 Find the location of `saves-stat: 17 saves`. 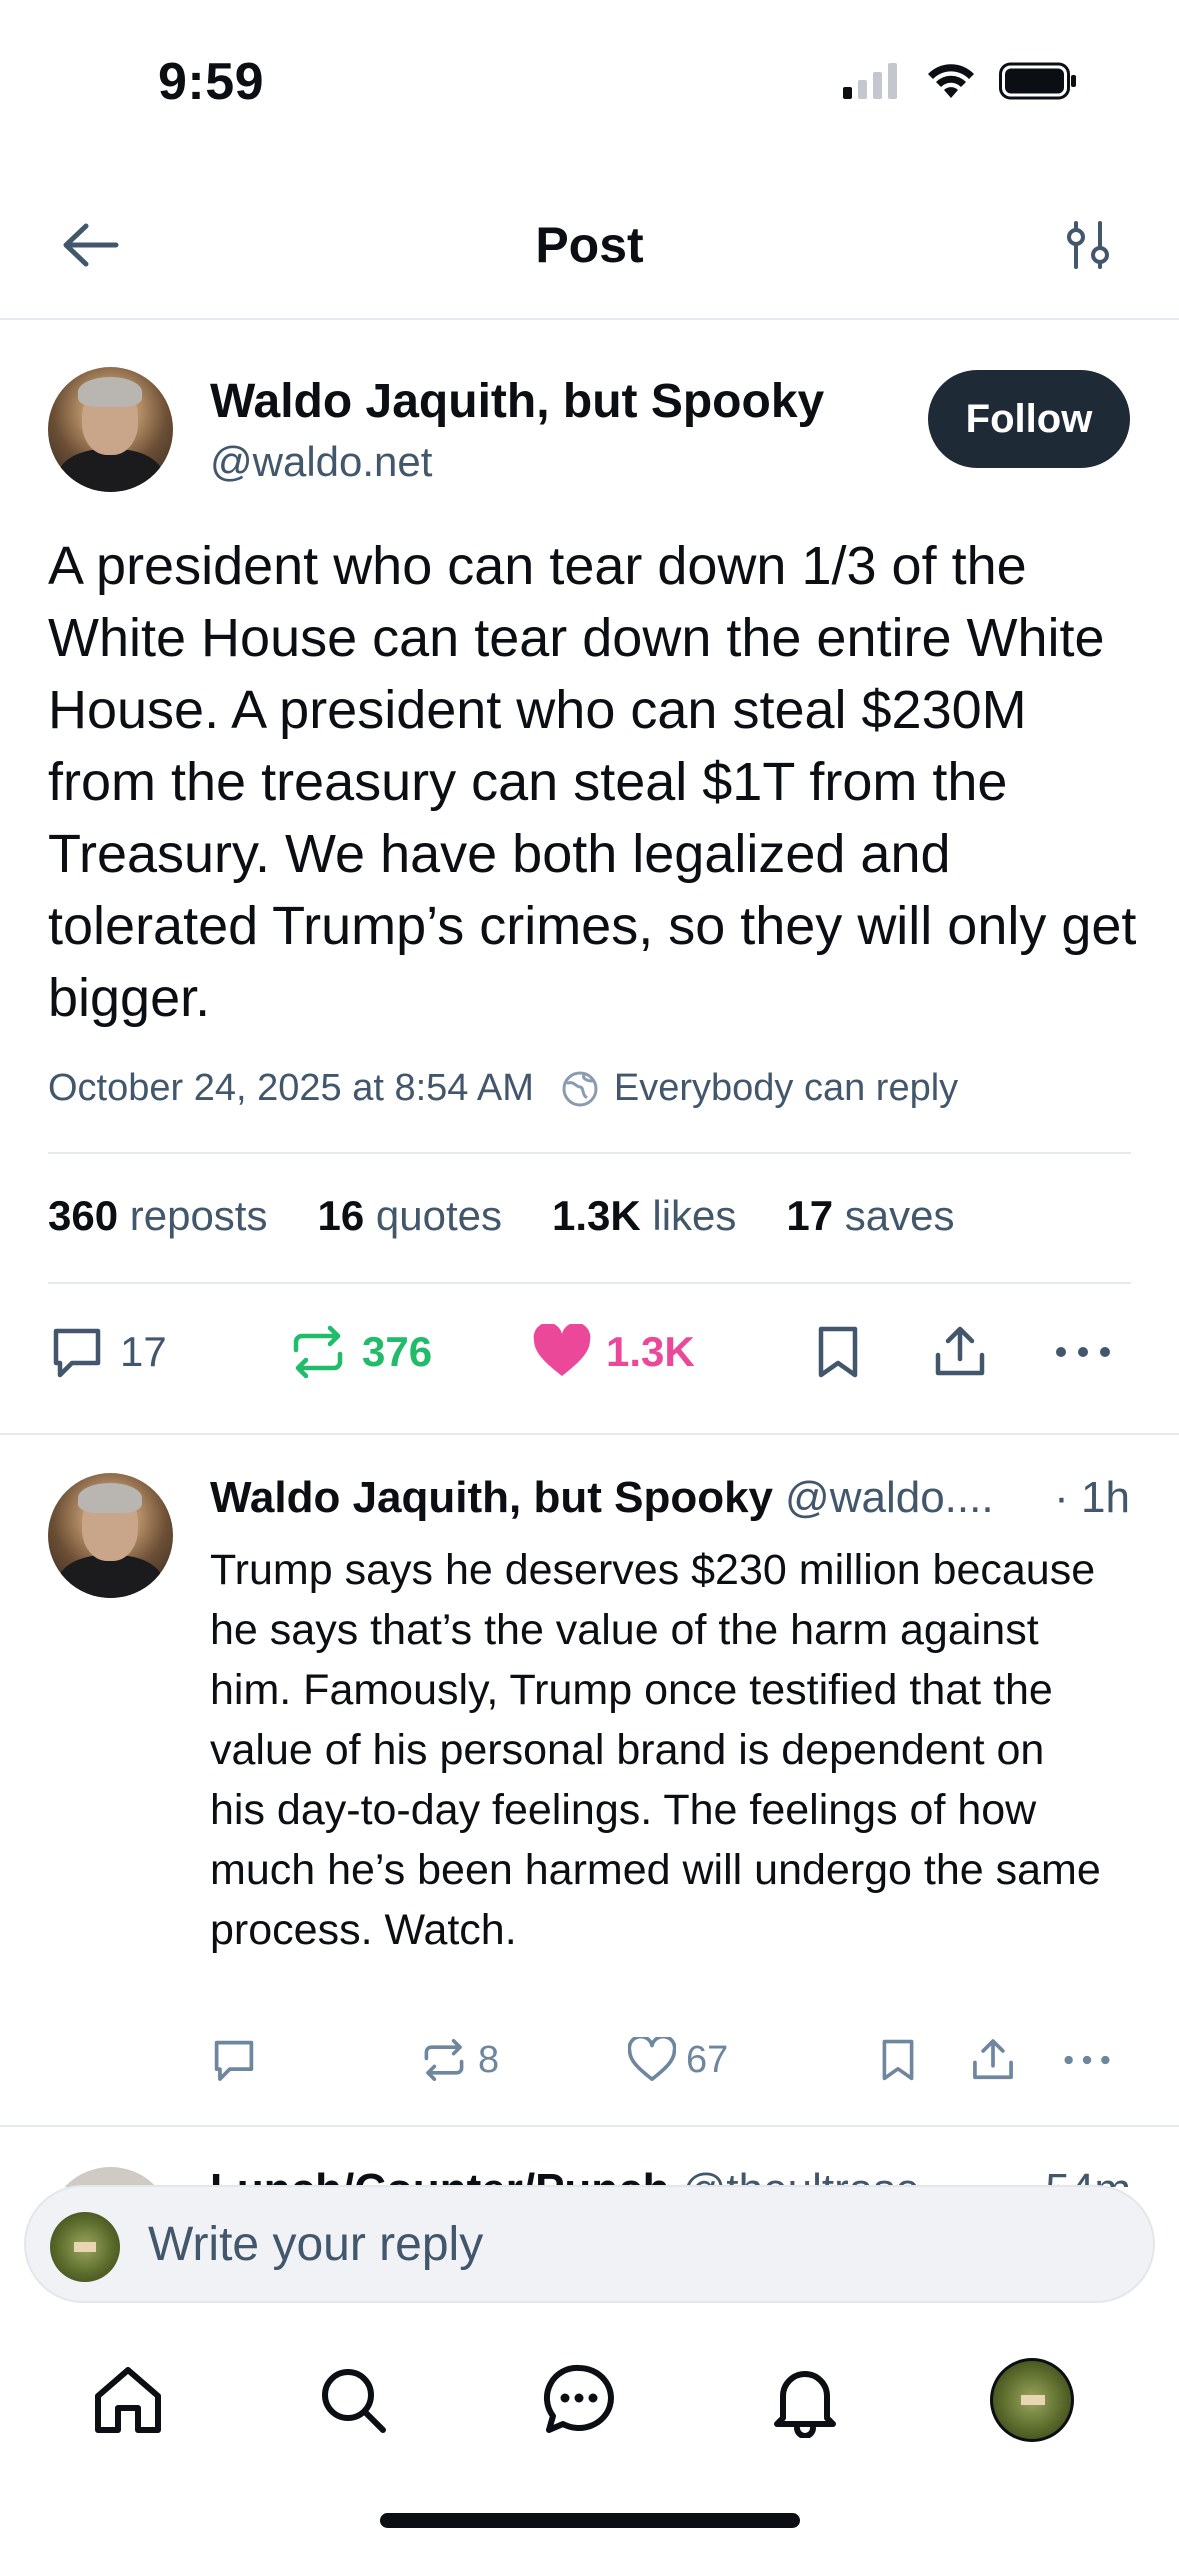

saves-stat: 17 saves is located at coordinates (870, 1216).